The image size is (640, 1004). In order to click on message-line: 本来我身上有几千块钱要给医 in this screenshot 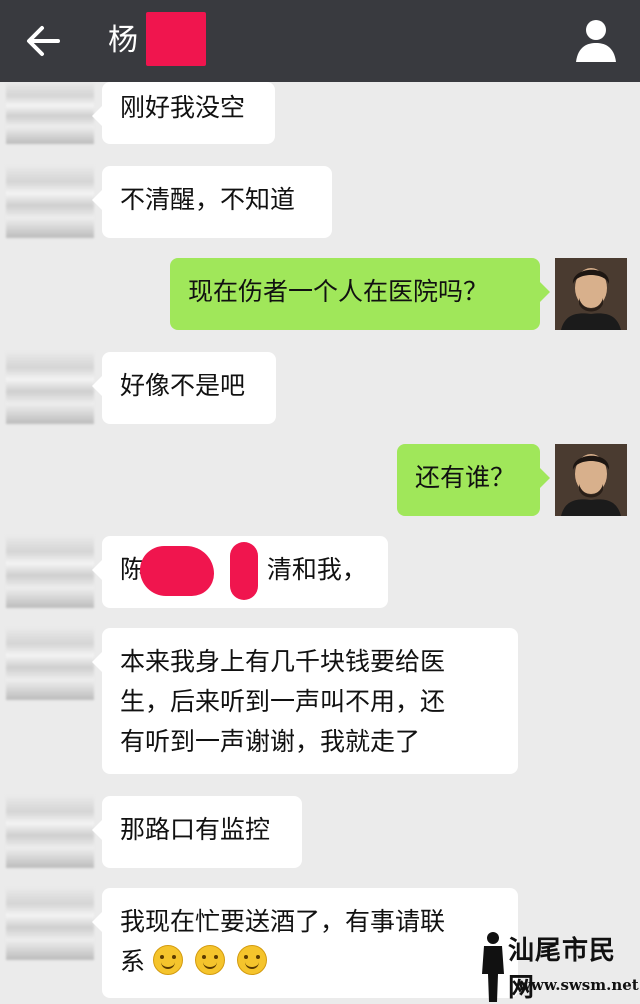, I will do `click(283, 661)`.